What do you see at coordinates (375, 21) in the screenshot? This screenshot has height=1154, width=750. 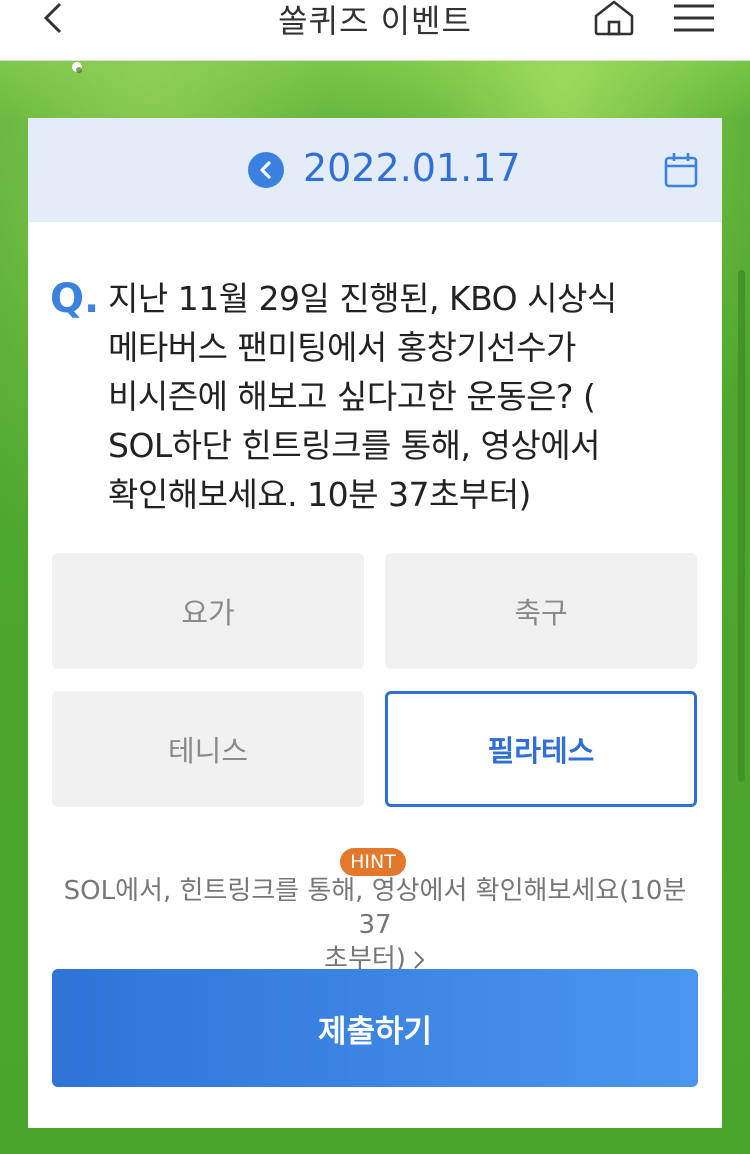 I see `page-title: 쏠퀴즈 이벤트` at bounding box center [375, 21].